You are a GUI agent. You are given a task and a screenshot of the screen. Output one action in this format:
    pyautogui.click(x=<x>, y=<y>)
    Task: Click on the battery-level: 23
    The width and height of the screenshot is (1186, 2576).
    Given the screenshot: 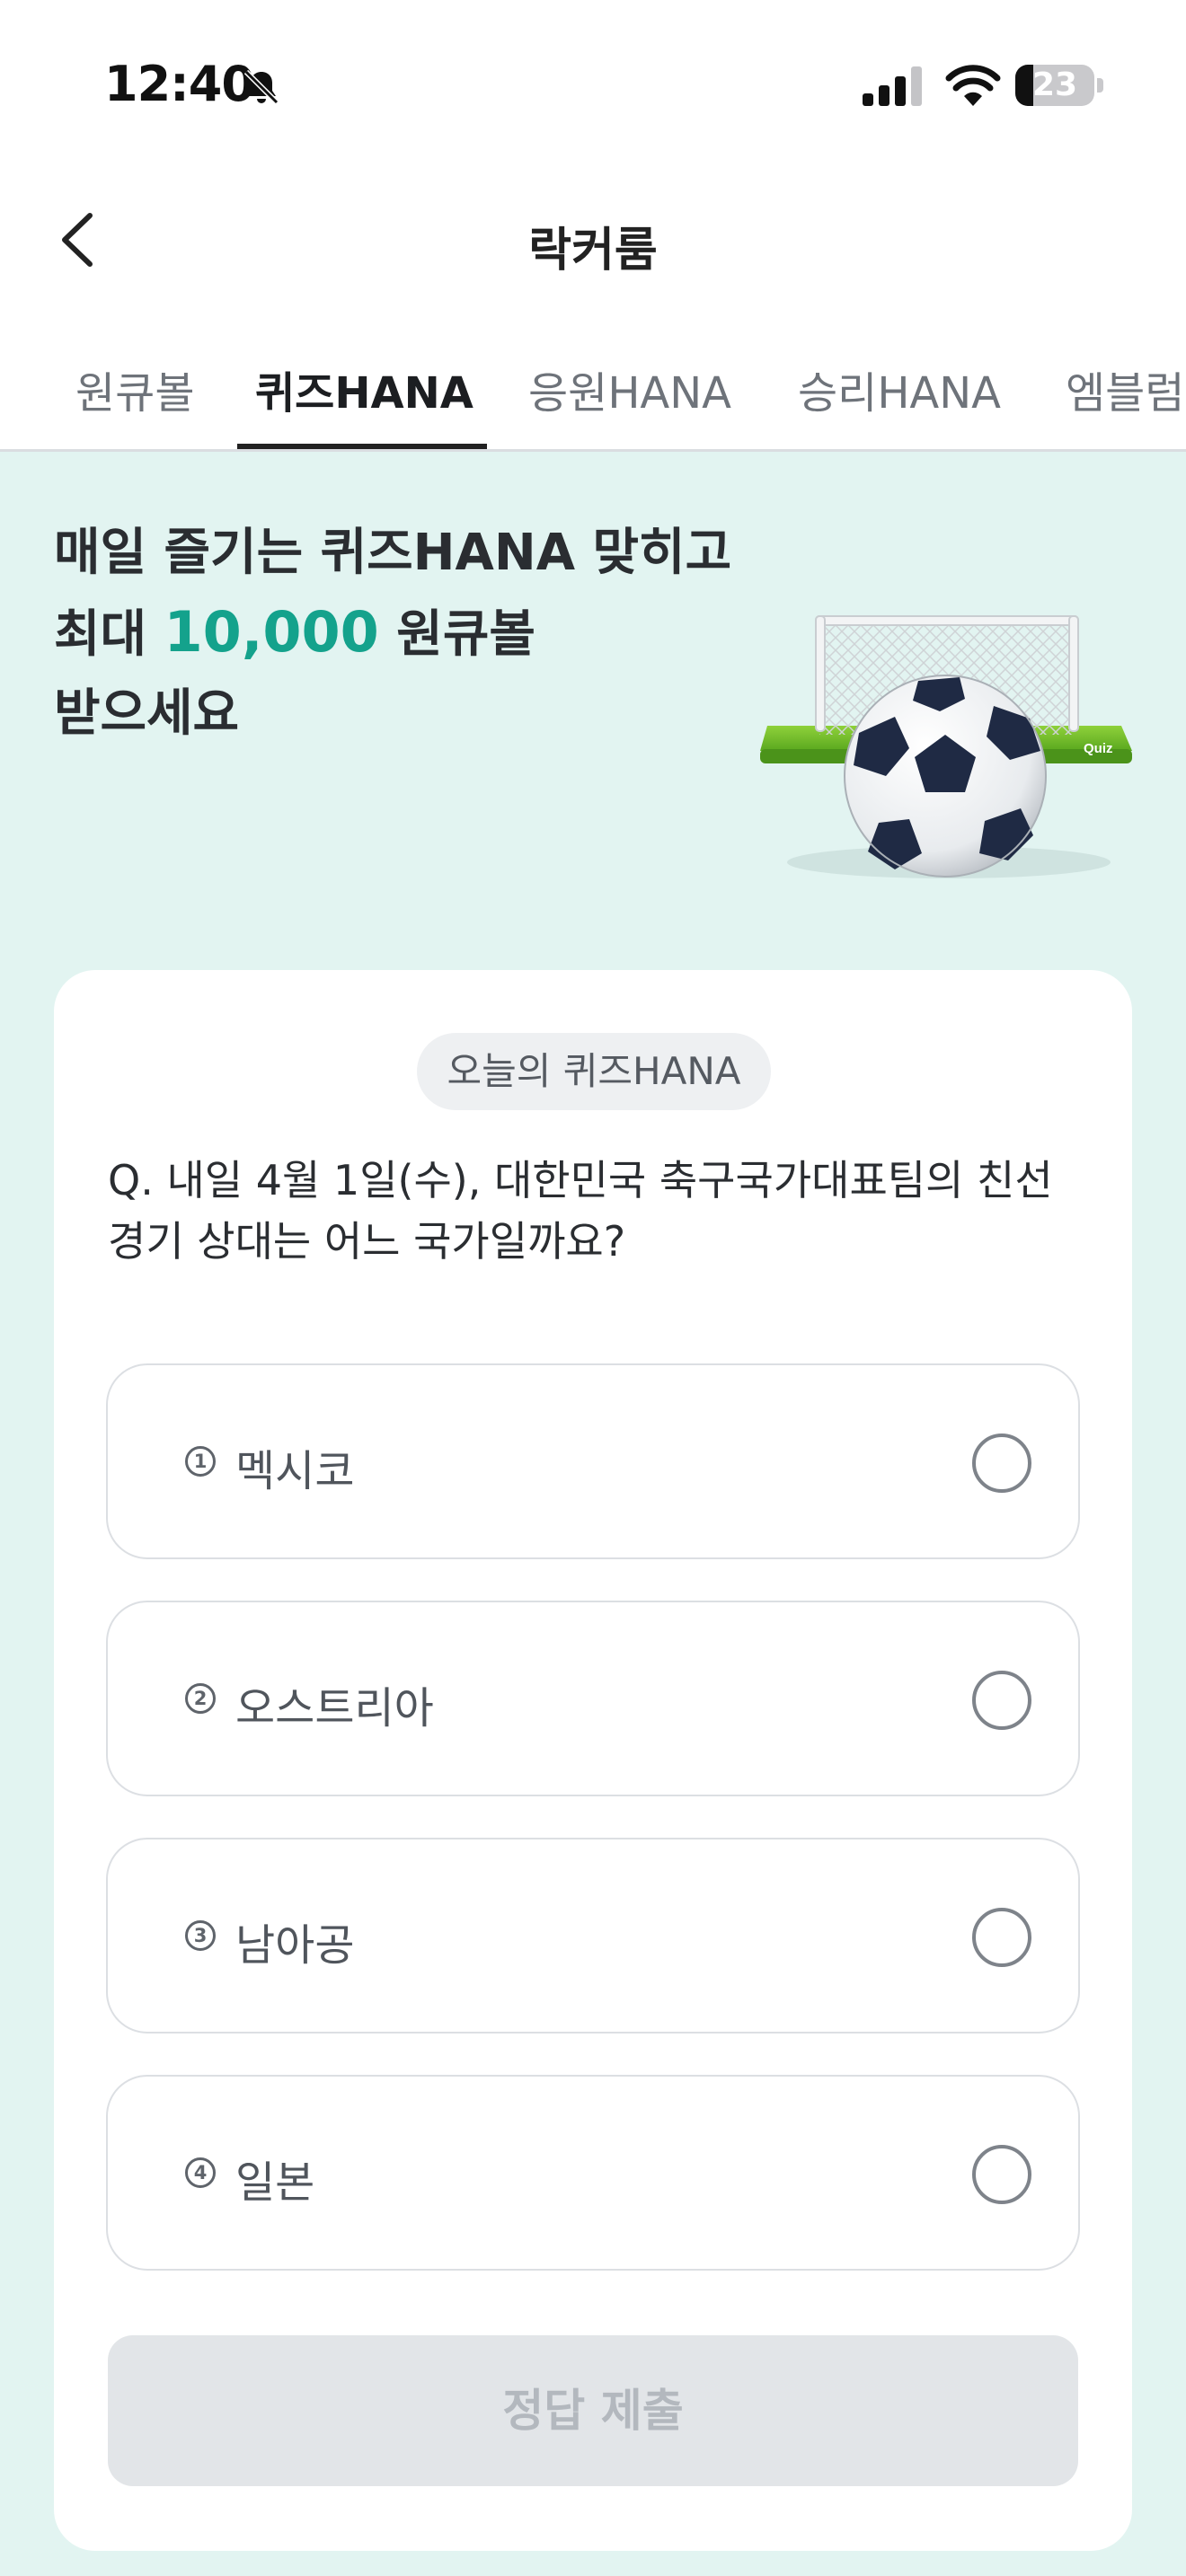 What is the action you would take?
    pyautogui.click(x=1054, y=84)
    